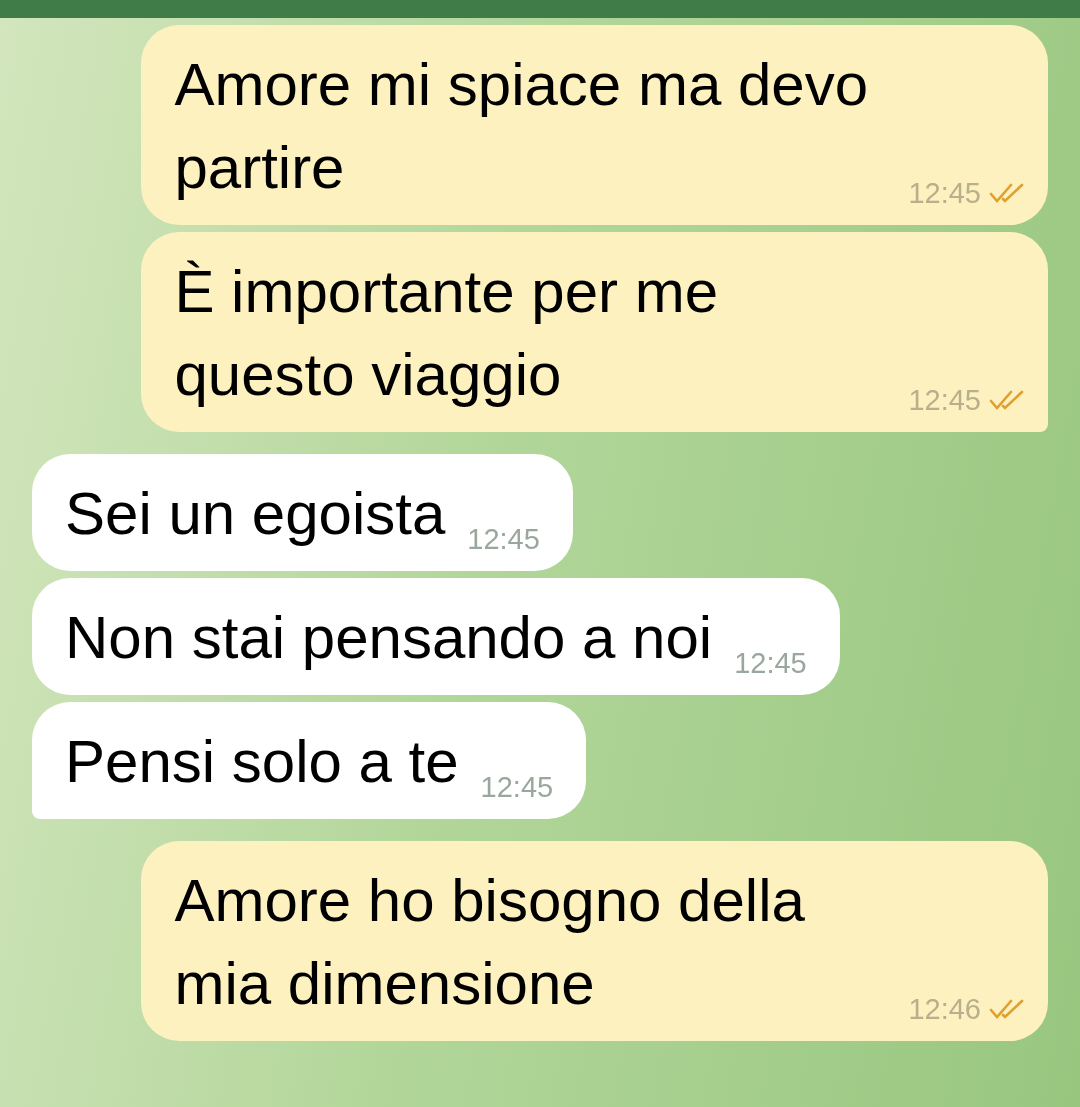  I want to click on message-text: Non stai pensando a noi, so click(389, 638).